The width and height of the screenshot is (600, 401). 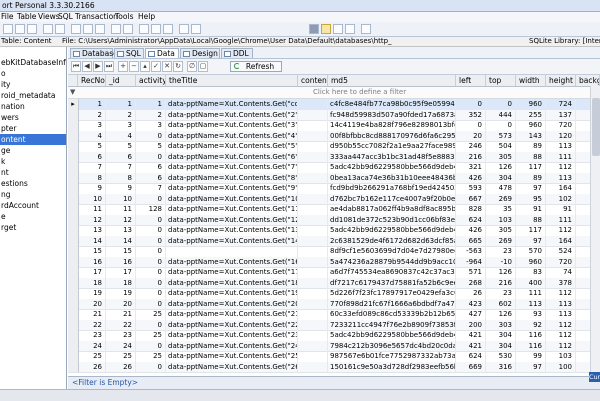 What do you see at coordinates (232, 345) in the screenshot?
I see `cell-thetitle: data-pptName=Xut.Contents.Get("24")` at bounding box center [232, 345].